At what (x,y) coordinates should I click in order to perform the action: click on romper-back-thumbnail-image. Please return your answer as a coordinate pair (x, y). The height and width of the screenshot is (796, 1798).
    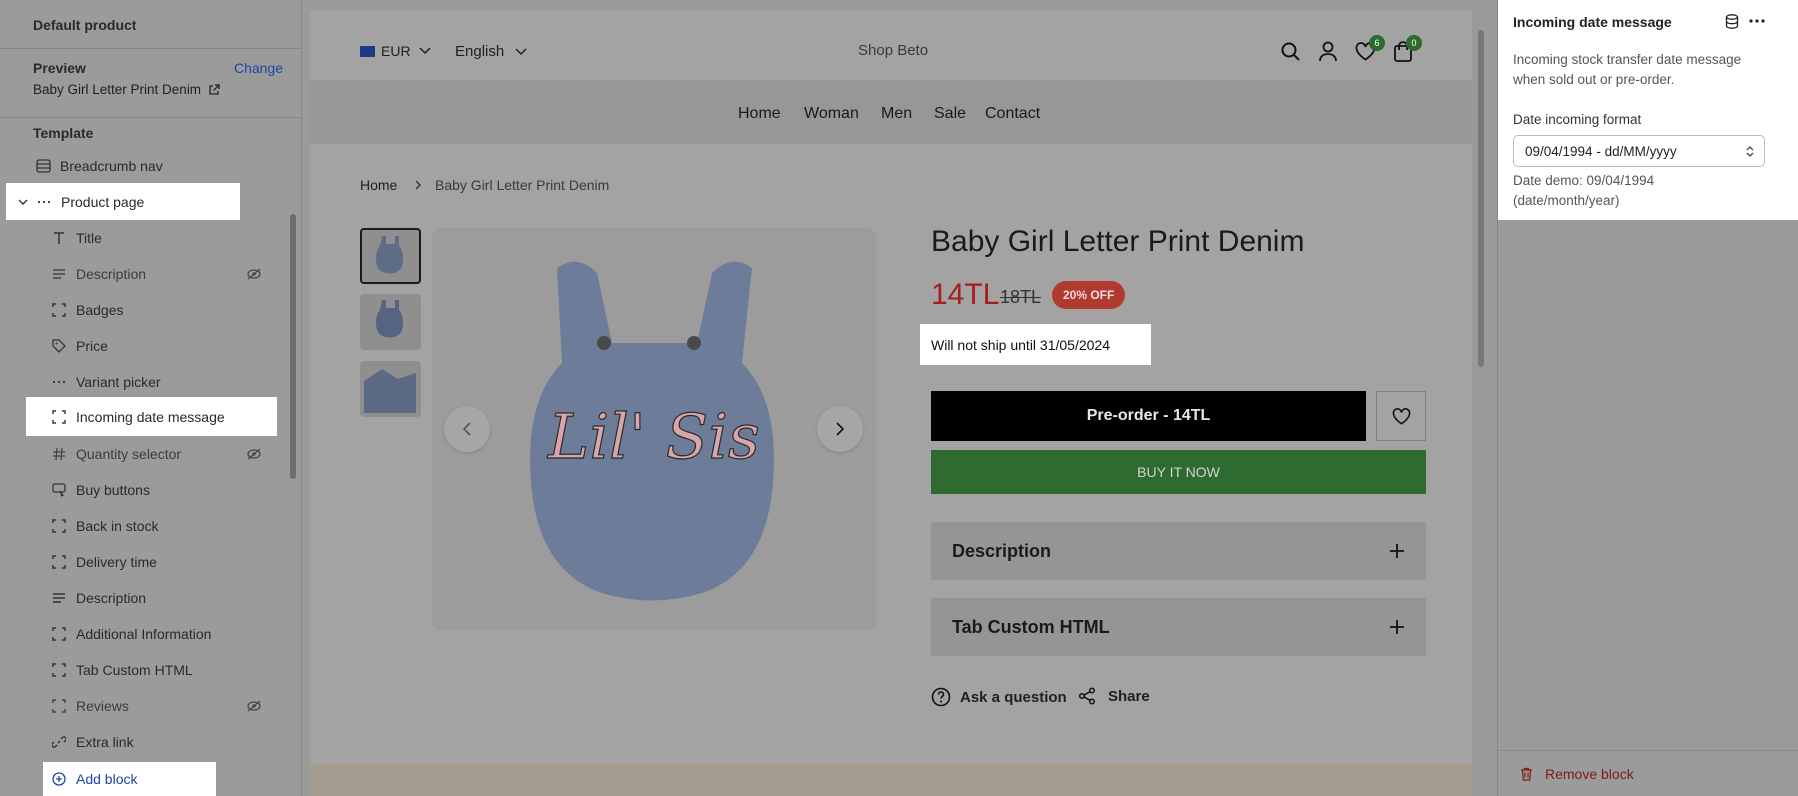
    Looking at the image, I should click on (389, 319).